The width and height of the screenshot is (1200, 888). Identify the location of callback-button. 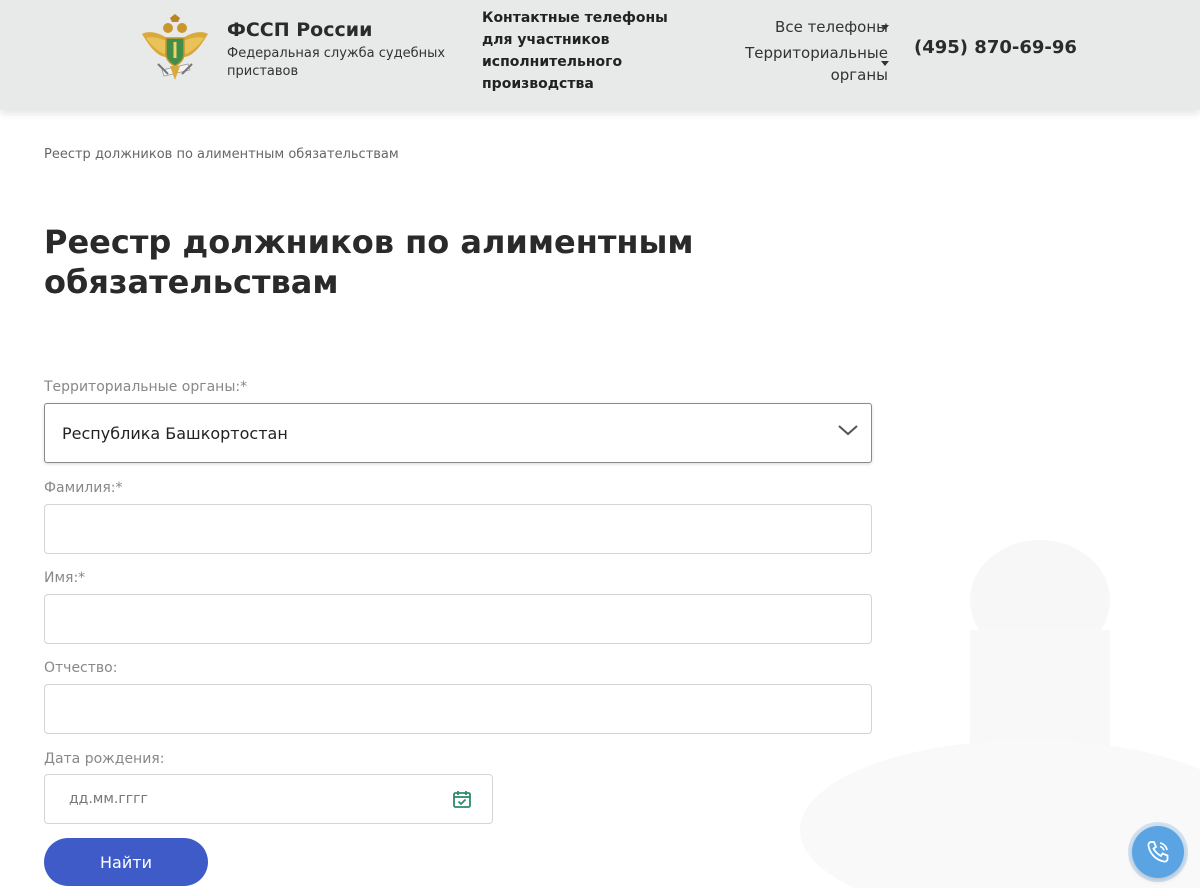
(1158, 852).